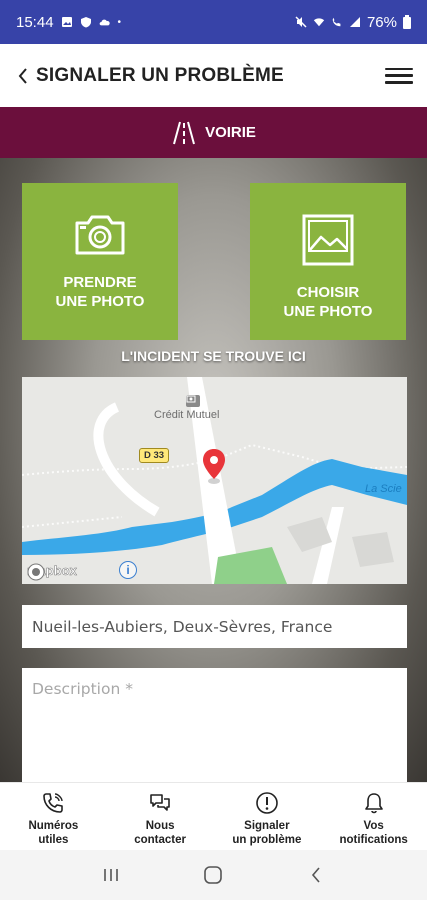 The image size is (427, 900). I want to click on map-pin-icon, so click(214, 466).